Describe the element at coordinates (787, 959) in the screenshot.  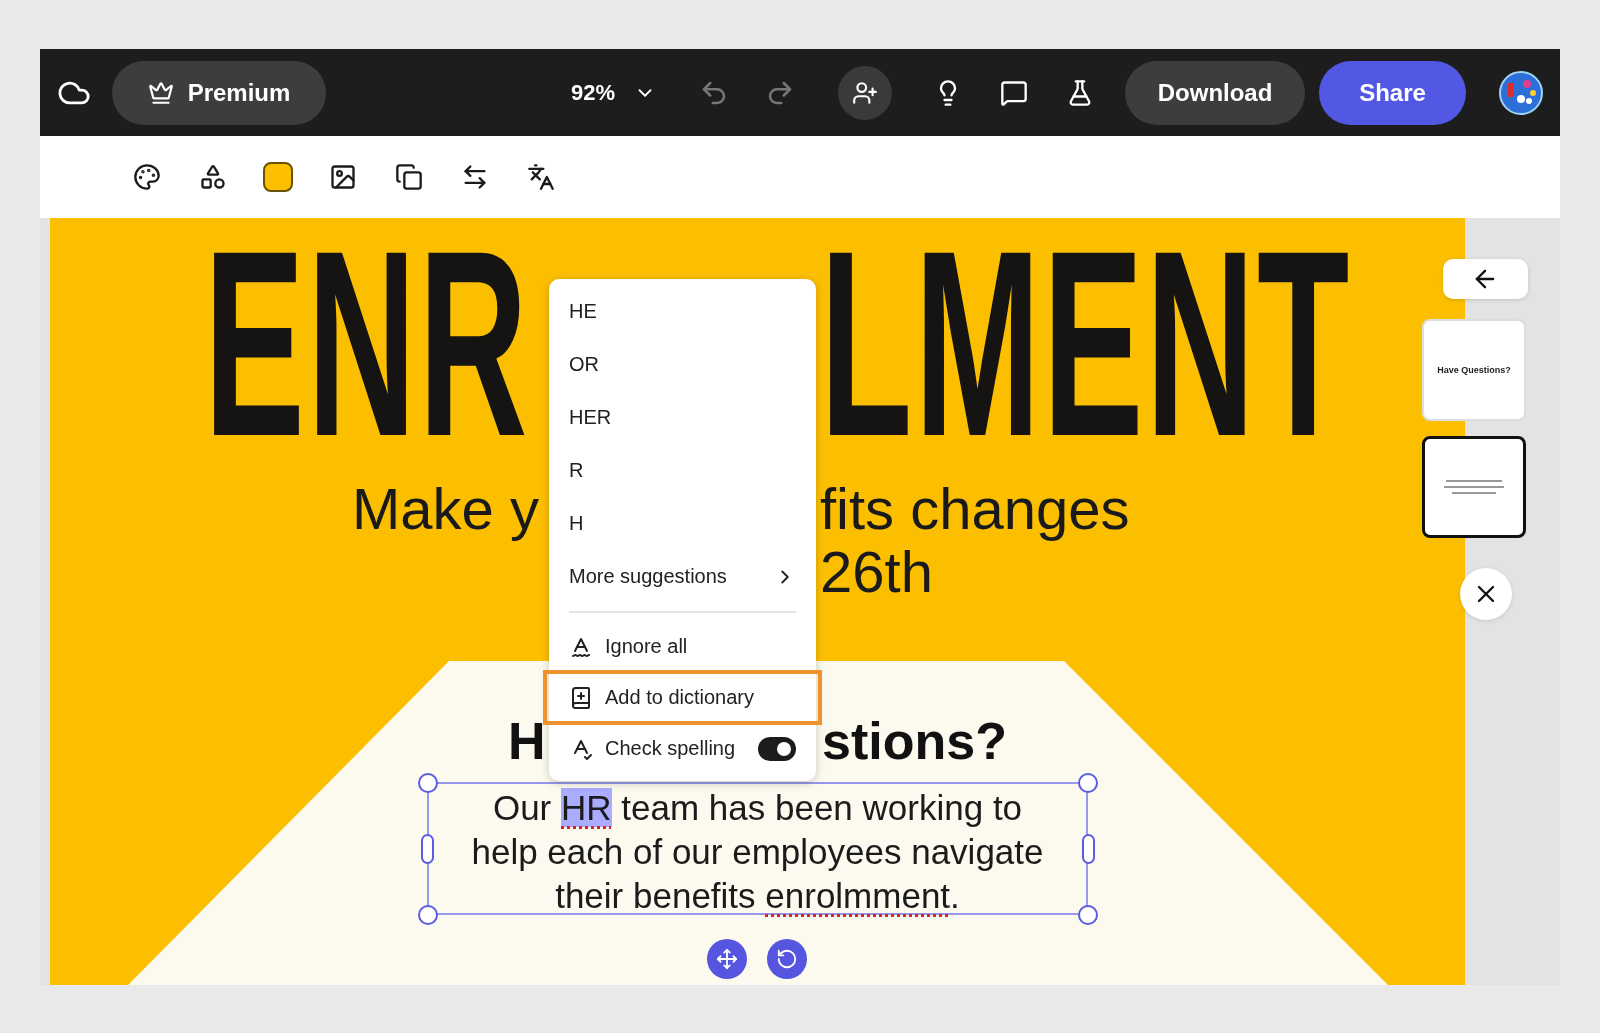
I see `rotate-icon` at that location.